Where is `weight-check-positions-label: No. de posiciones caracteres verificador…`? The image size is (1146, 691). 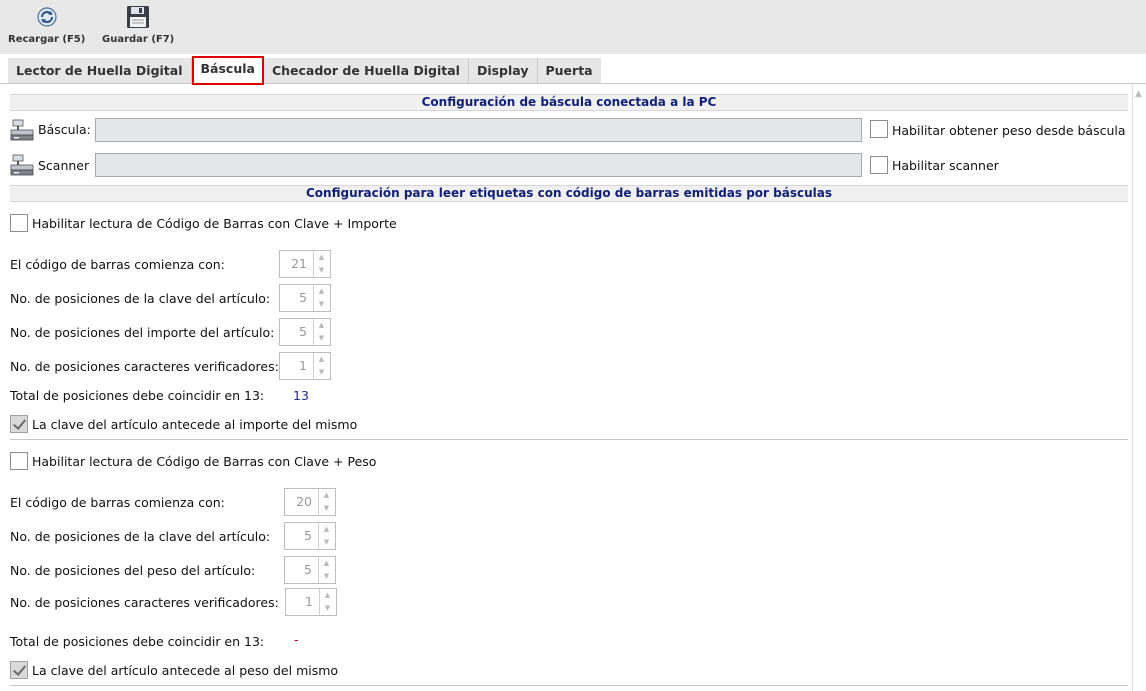 weight-check-positions-label: No. de posiciones caracteres verificador… is located at coordinates (144, 602).